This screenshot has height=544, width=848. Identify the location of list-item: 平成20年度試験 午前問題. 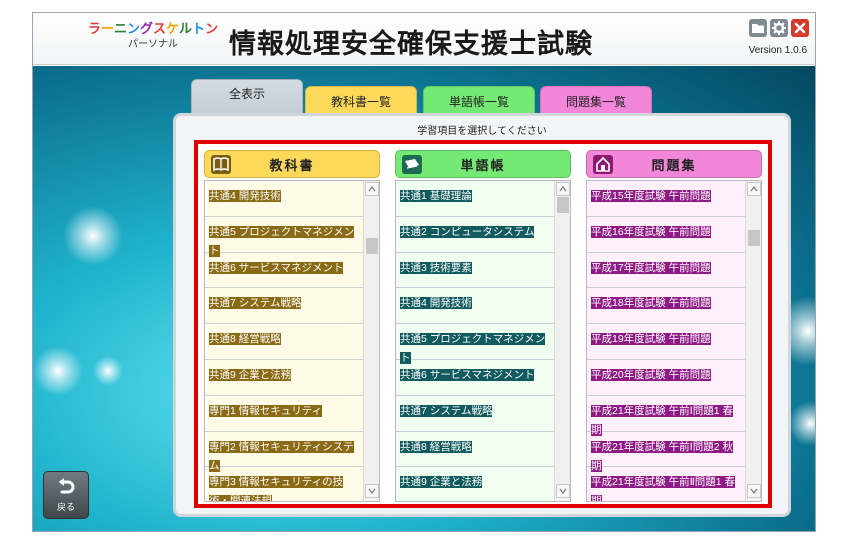
(666, 378).